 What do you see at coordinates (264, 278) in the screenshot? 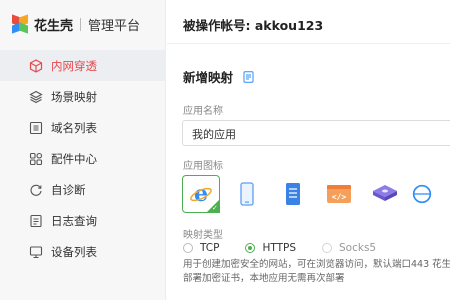
I see `description-line: 部署加密证书，本地应用无需再次部署` at bounding box center [264, 278].